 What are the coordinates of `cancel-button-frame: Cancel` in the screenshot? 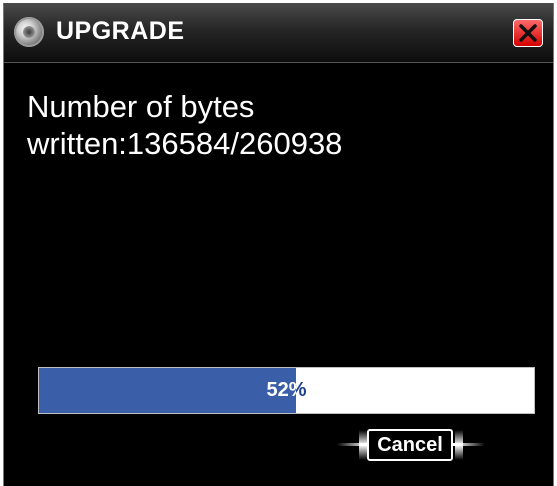 It's located at (411, 445).